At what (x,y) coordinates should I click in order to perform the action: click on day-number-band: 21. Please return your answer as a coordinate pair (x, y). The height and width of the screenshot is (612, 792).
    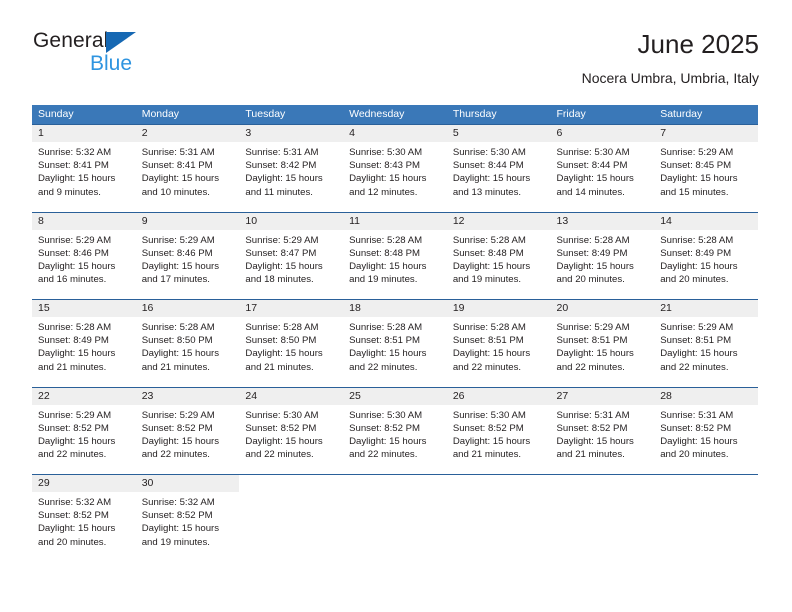
    Looking at the image, I should click on (706, 308).